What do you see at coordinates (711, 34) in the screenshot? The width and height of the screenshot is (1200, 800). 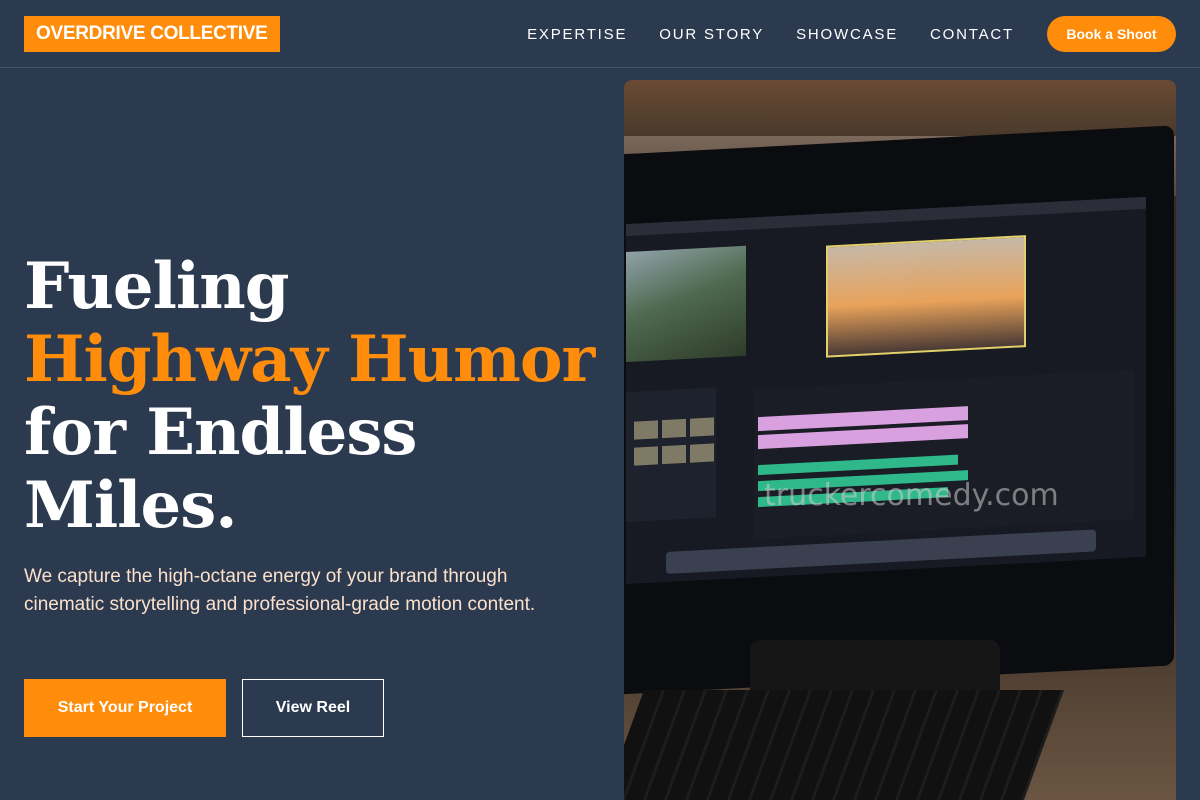 I see `nav-link-our-story: OUR STORY` at bounding box center [711, 34].